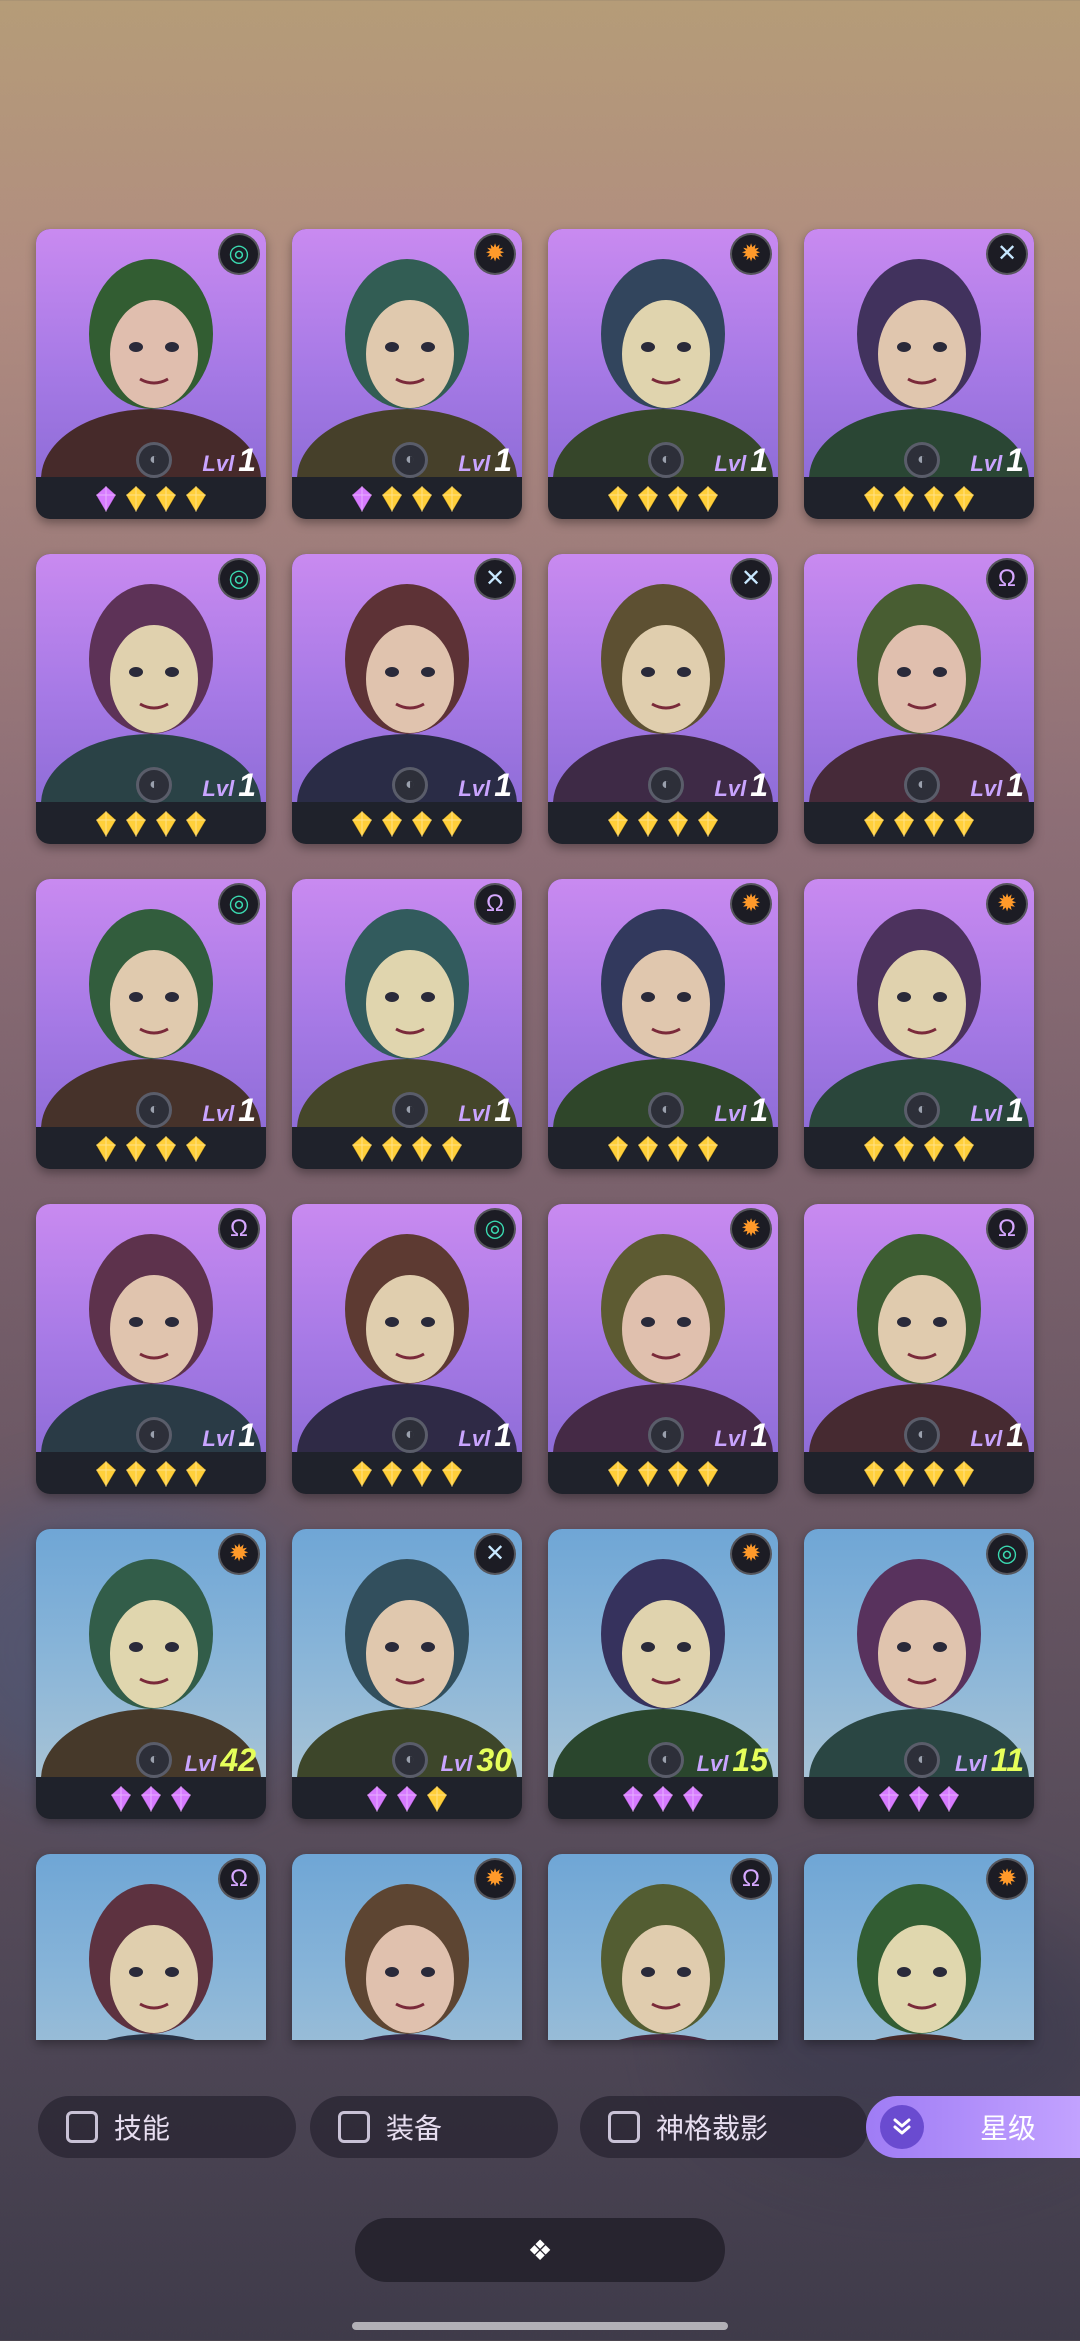 Image resolution: width=1080 pixels, height=2341 pixels. What do you see at coordinates (540, 2326) in the screenshot?
I see `home-indicator` at bounding box center [540, 2326].